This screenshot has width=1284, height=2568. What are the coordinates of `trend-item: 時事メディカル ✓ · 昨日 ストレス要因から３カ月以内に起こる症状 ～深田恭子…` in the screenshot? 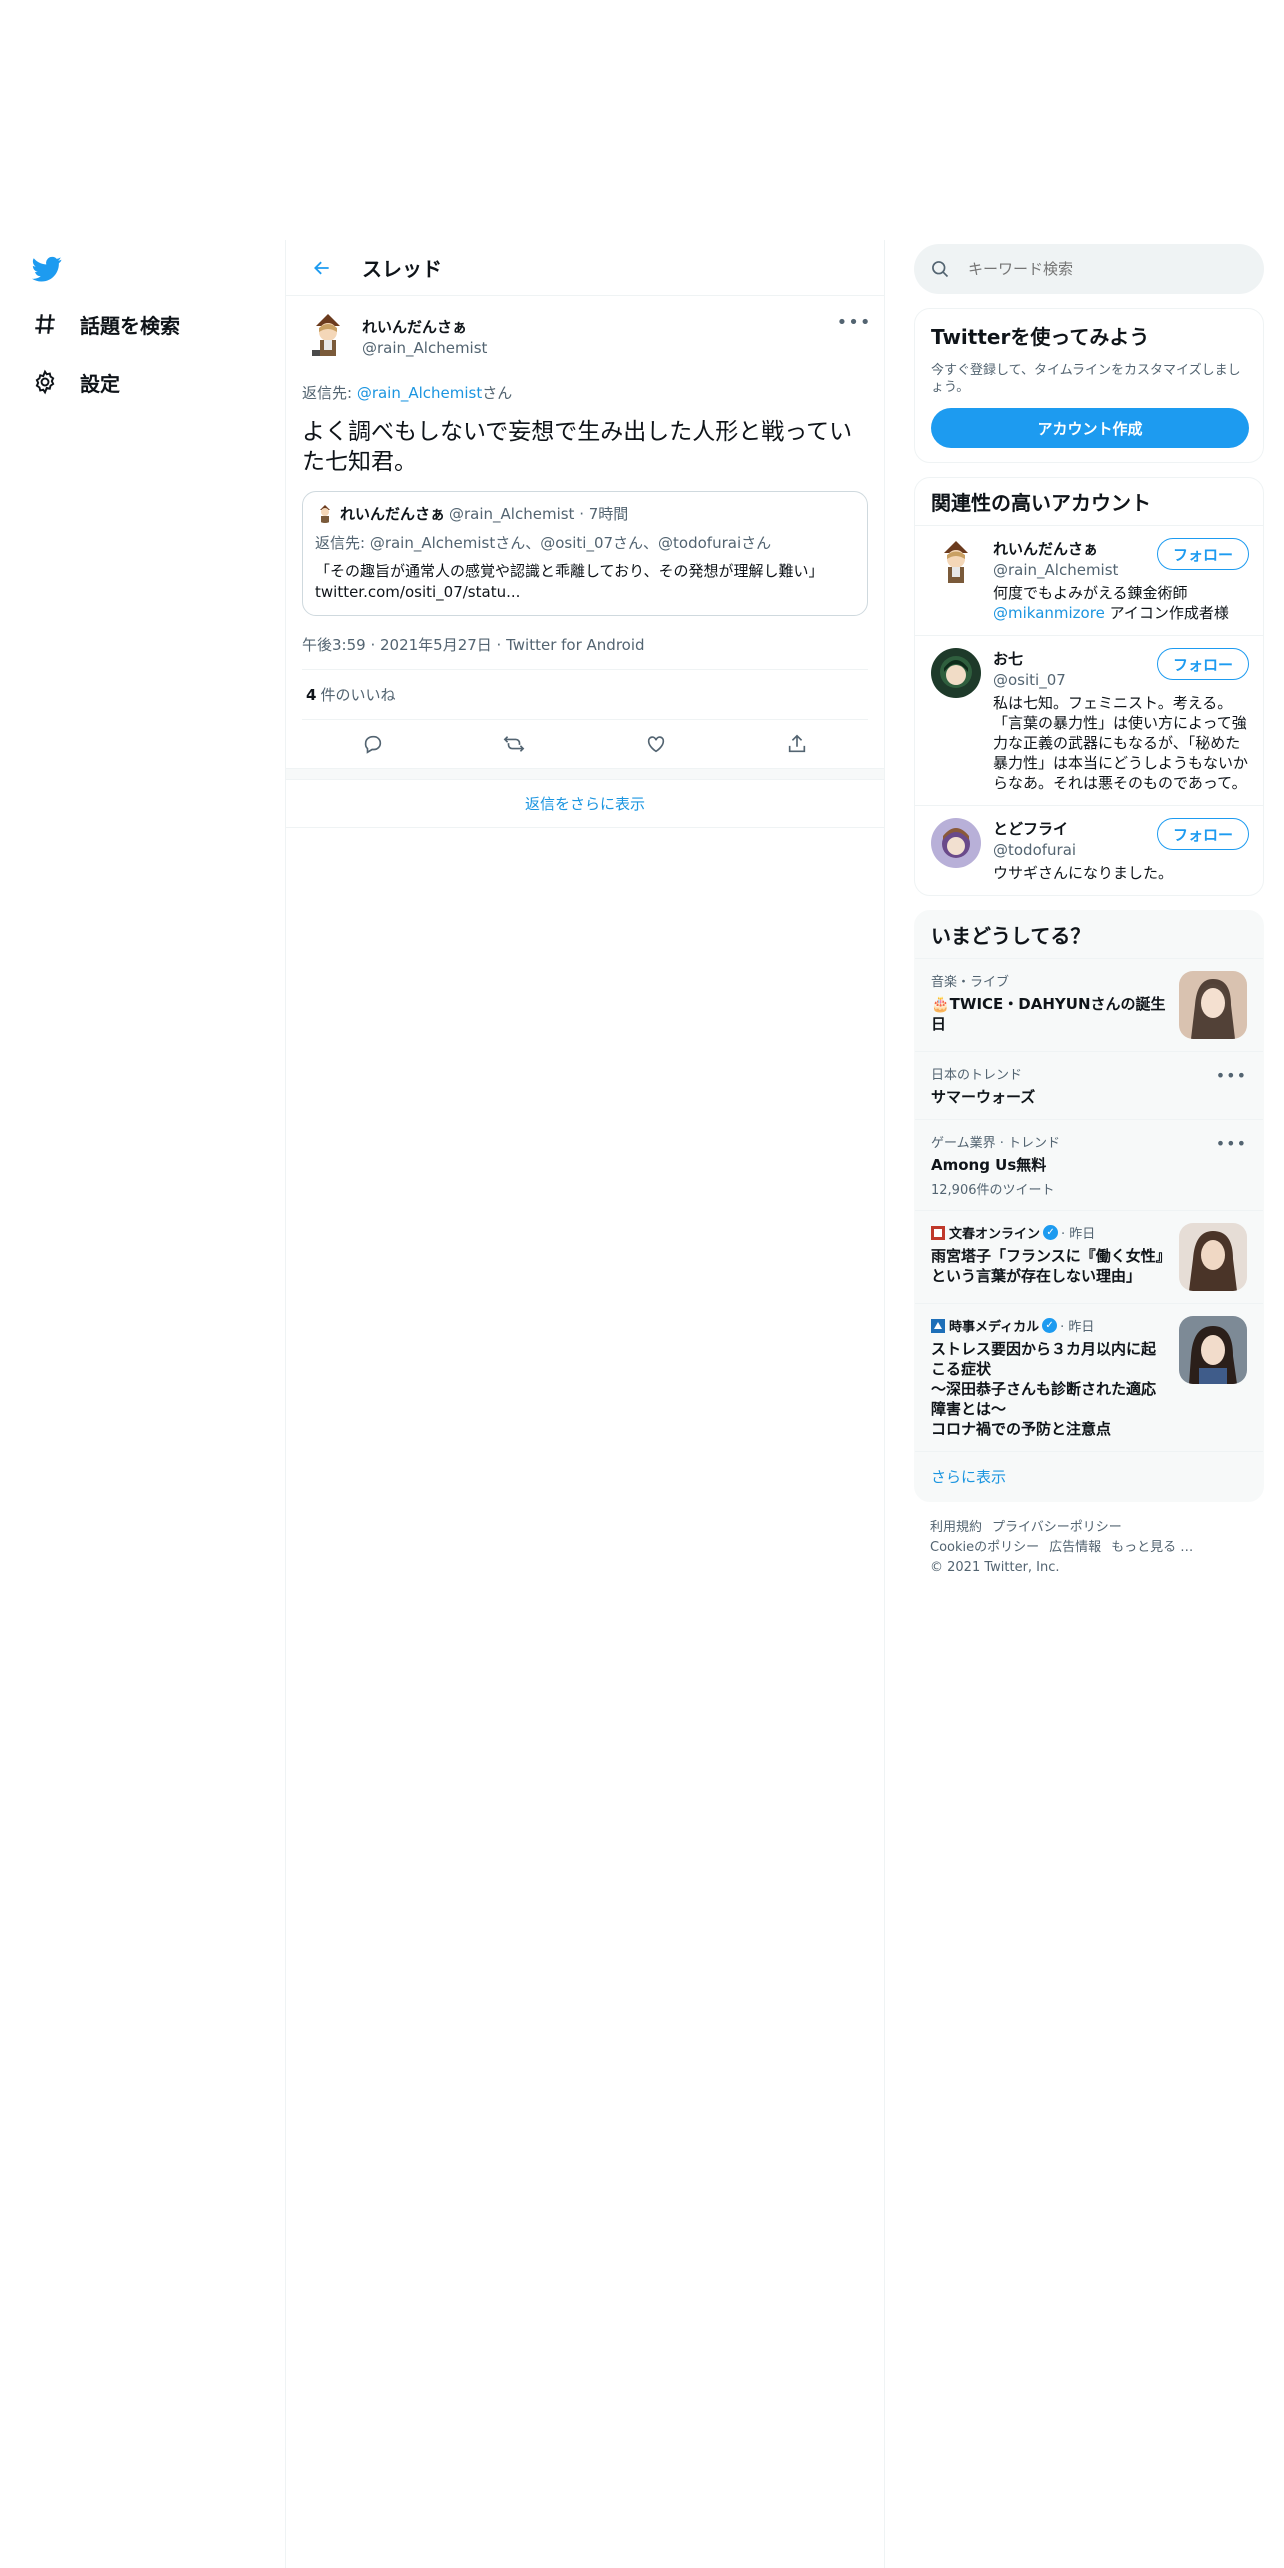 It's located at (1089, 1378).